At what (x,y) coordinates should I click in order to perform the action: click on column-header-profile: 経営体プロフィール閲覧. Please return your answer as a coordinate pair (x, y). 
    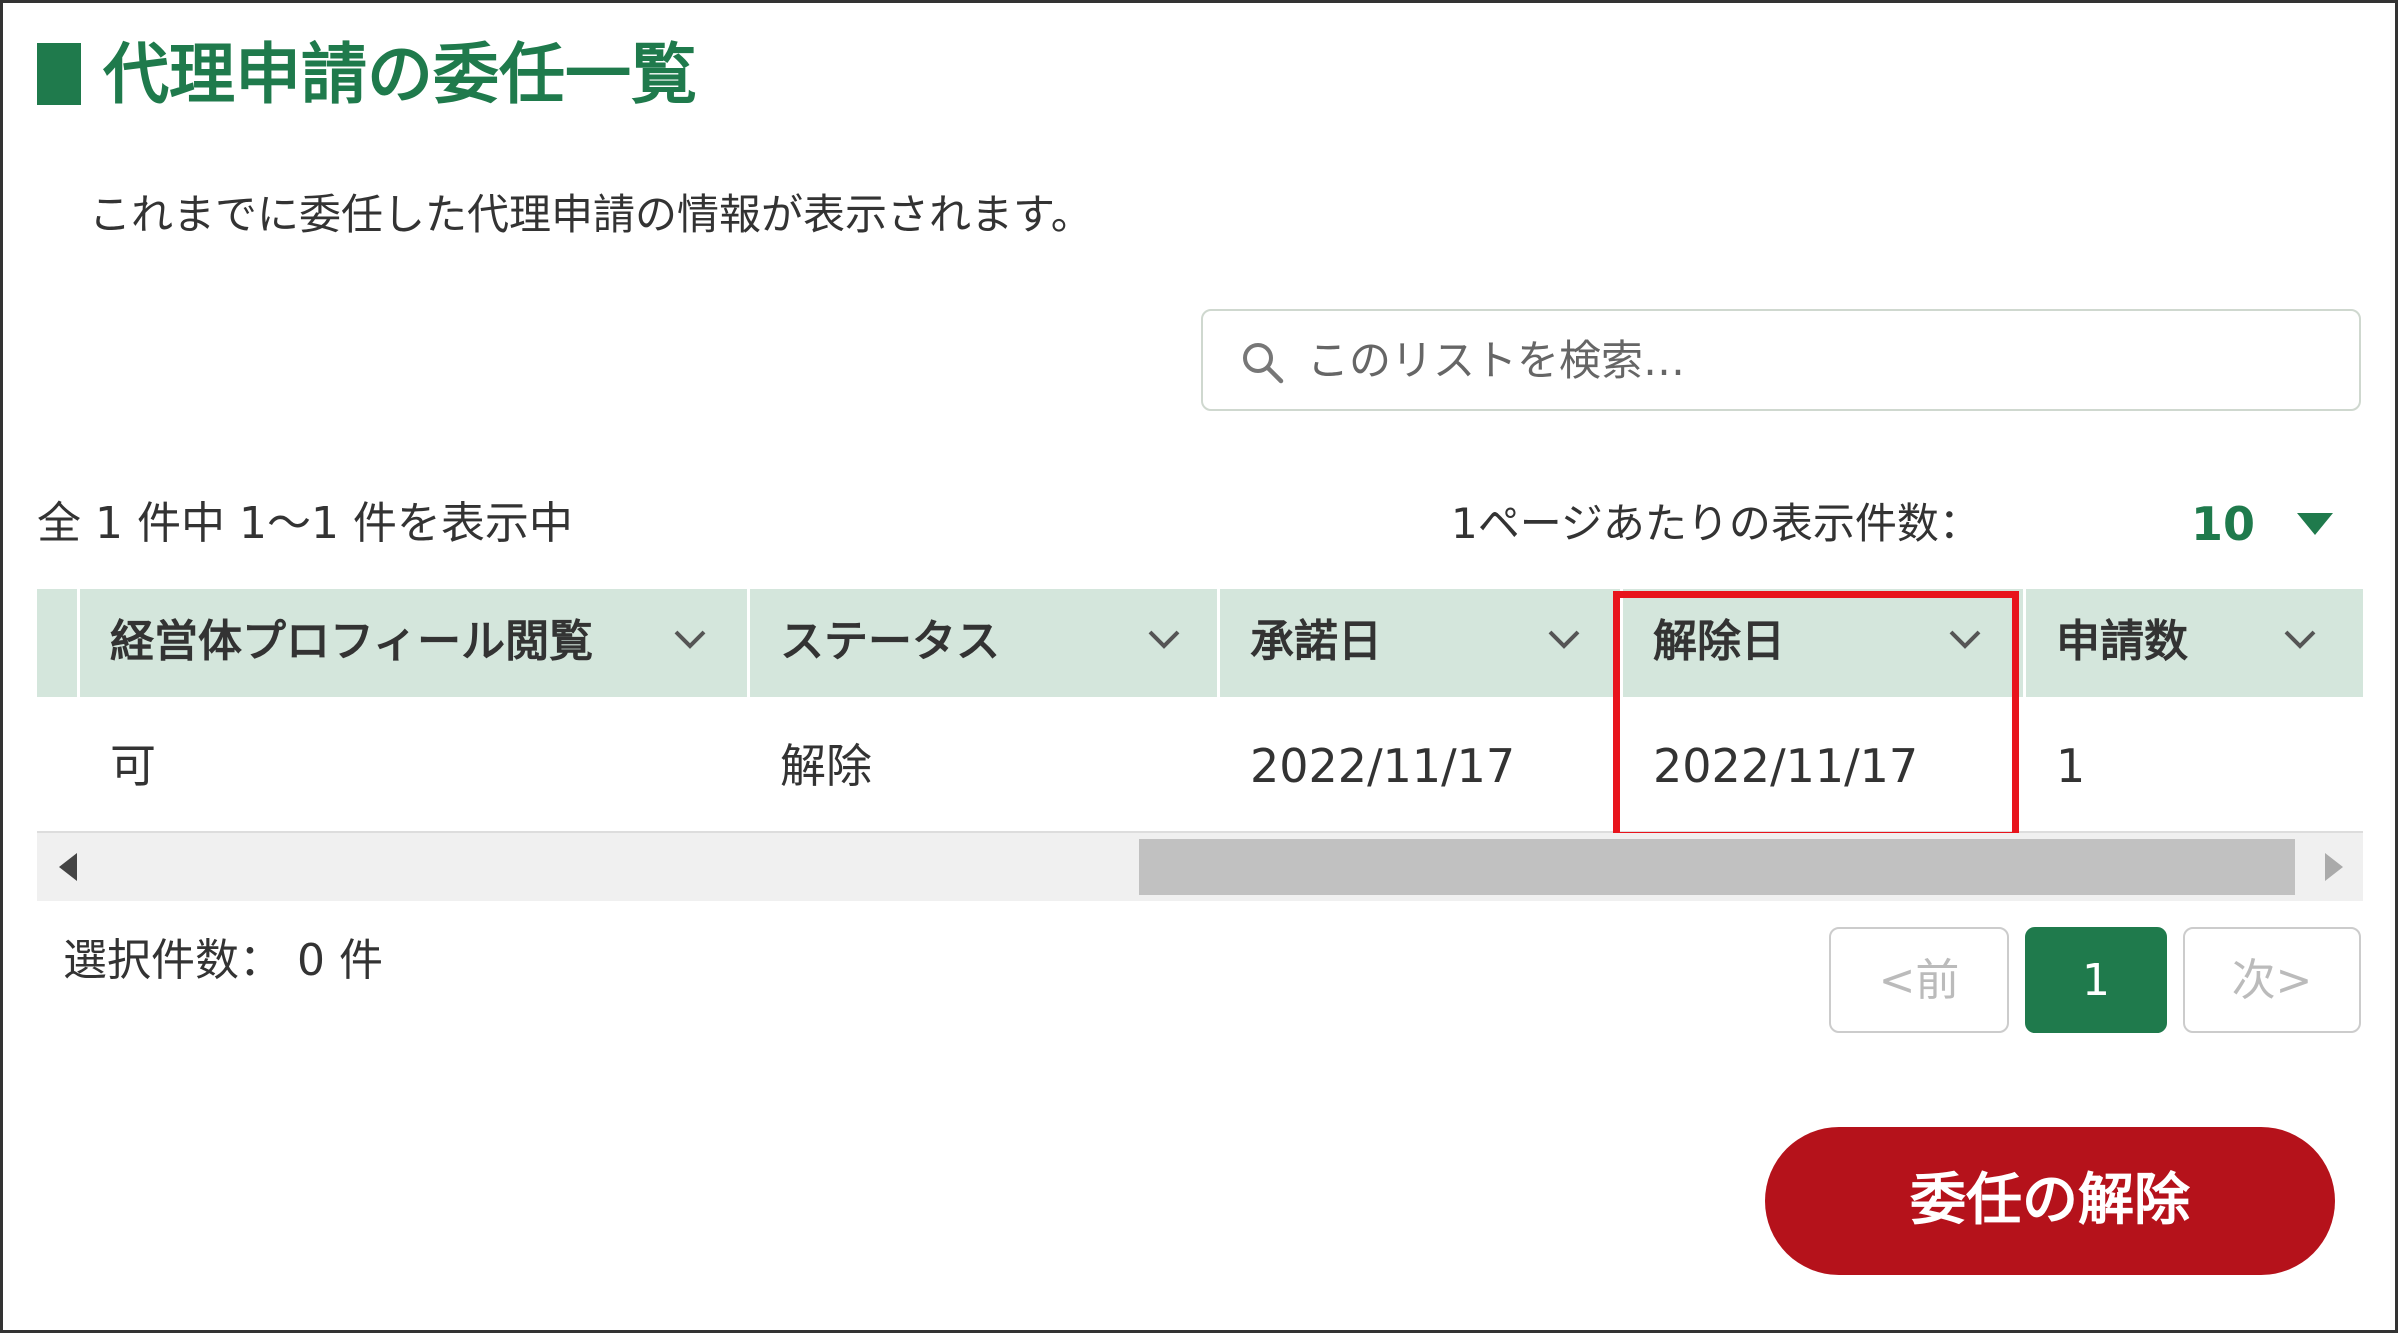
    Looking at the image, I should click on (413, 643).